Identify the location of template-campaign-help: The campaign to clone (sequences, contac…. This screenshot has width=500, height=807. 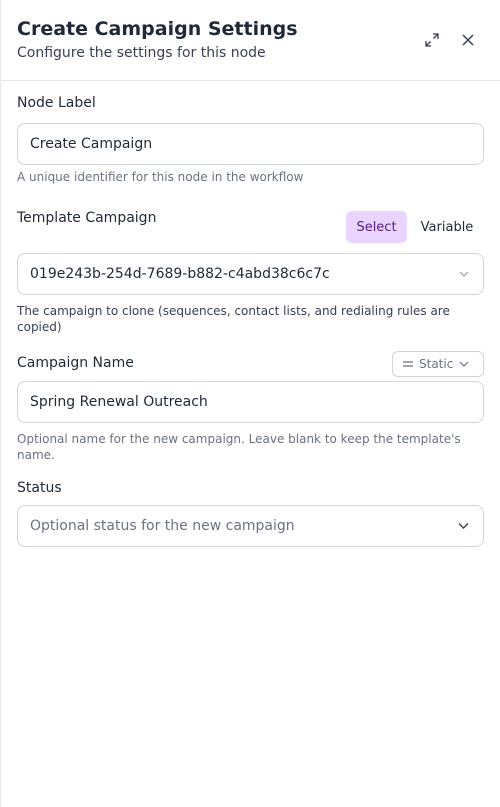
(233, 319).